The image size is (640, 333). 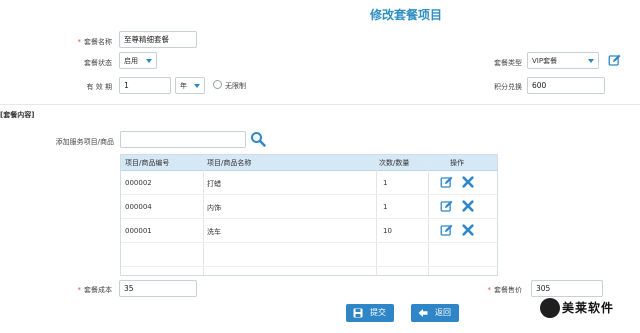 What do you see at coordinates (550, 308) in the screenshot?
I see `watermark-logo-icon` at bounding box center [550, 308].